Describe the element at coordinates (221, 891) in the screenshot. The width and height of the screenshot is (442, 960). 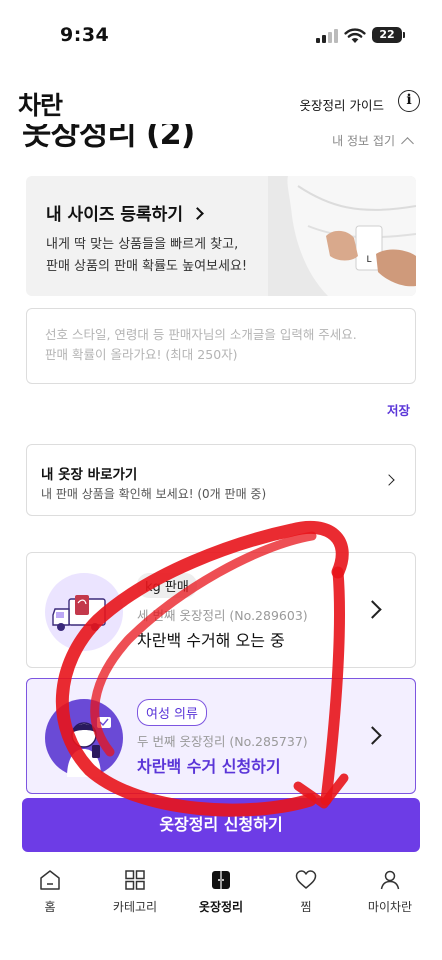
I see `tab-closet: 옷장정리` at that location.